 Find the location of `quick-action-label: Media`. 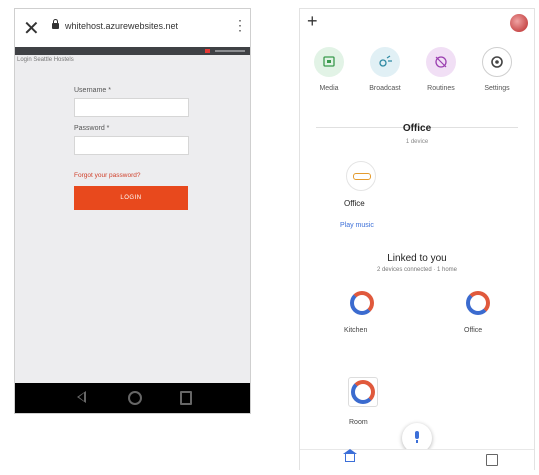

quick-action-label: Media is located at coordinates (329, 88).